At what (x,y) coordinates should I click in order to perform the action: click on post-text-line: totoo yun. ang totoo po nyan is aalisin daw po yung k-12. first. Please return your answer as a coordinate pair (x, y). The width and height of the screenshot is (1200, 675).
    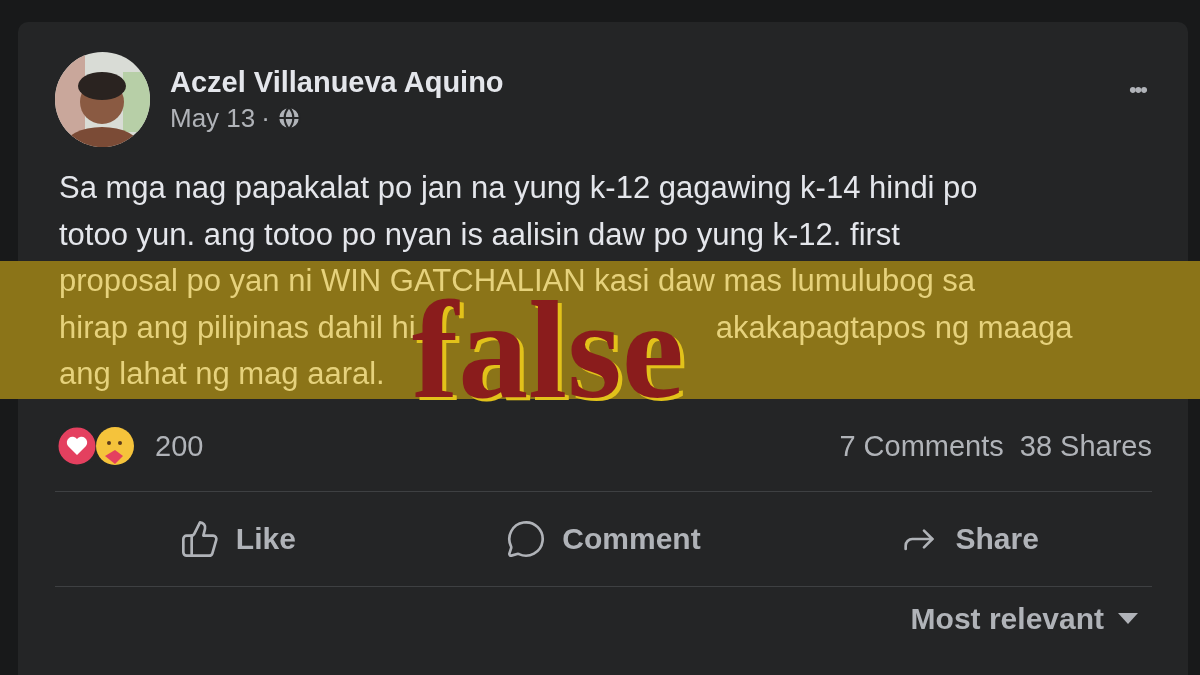
    Looking at the image, I should click on (479, 234).